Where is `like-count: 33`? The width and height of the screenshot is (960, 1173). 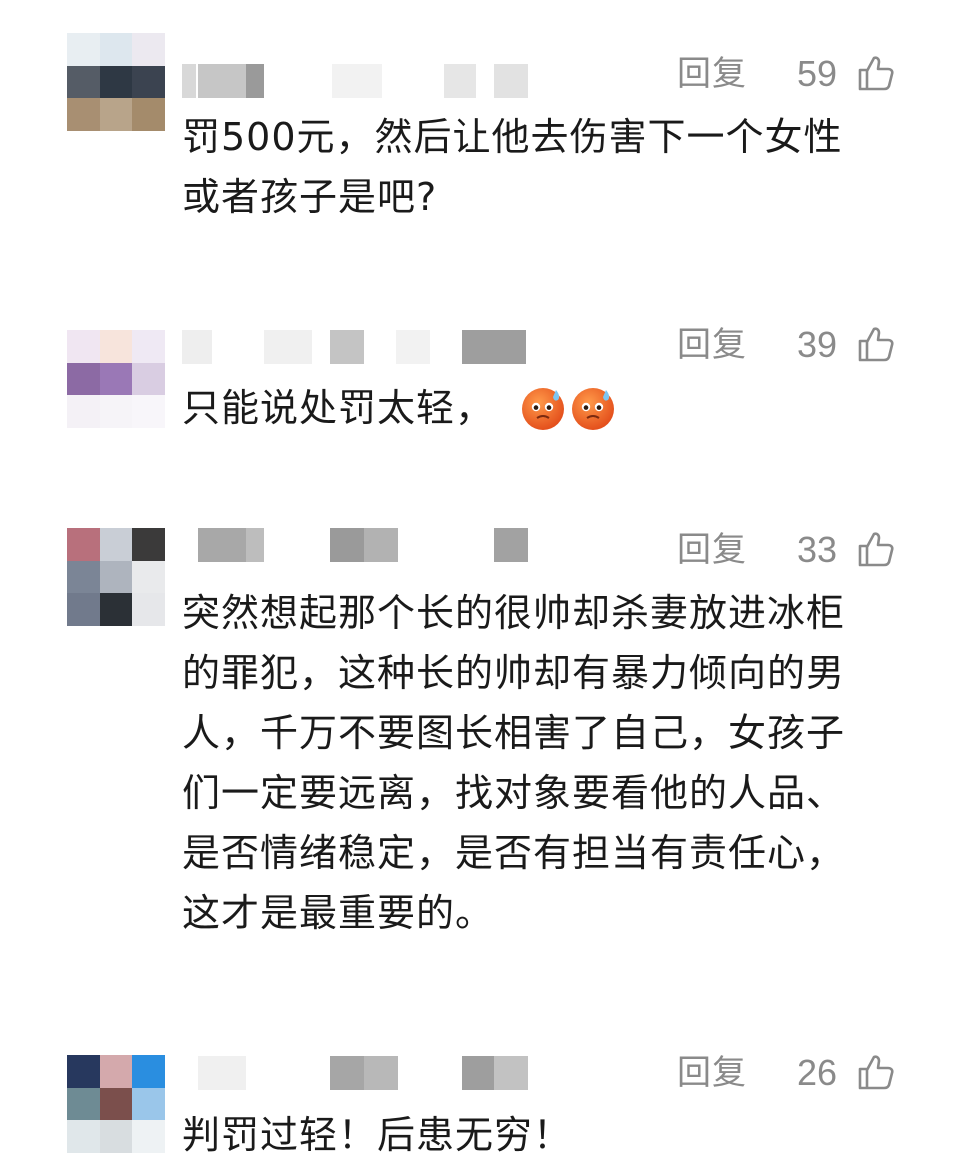
like-count: 33 is located at coordinates (817, 549).